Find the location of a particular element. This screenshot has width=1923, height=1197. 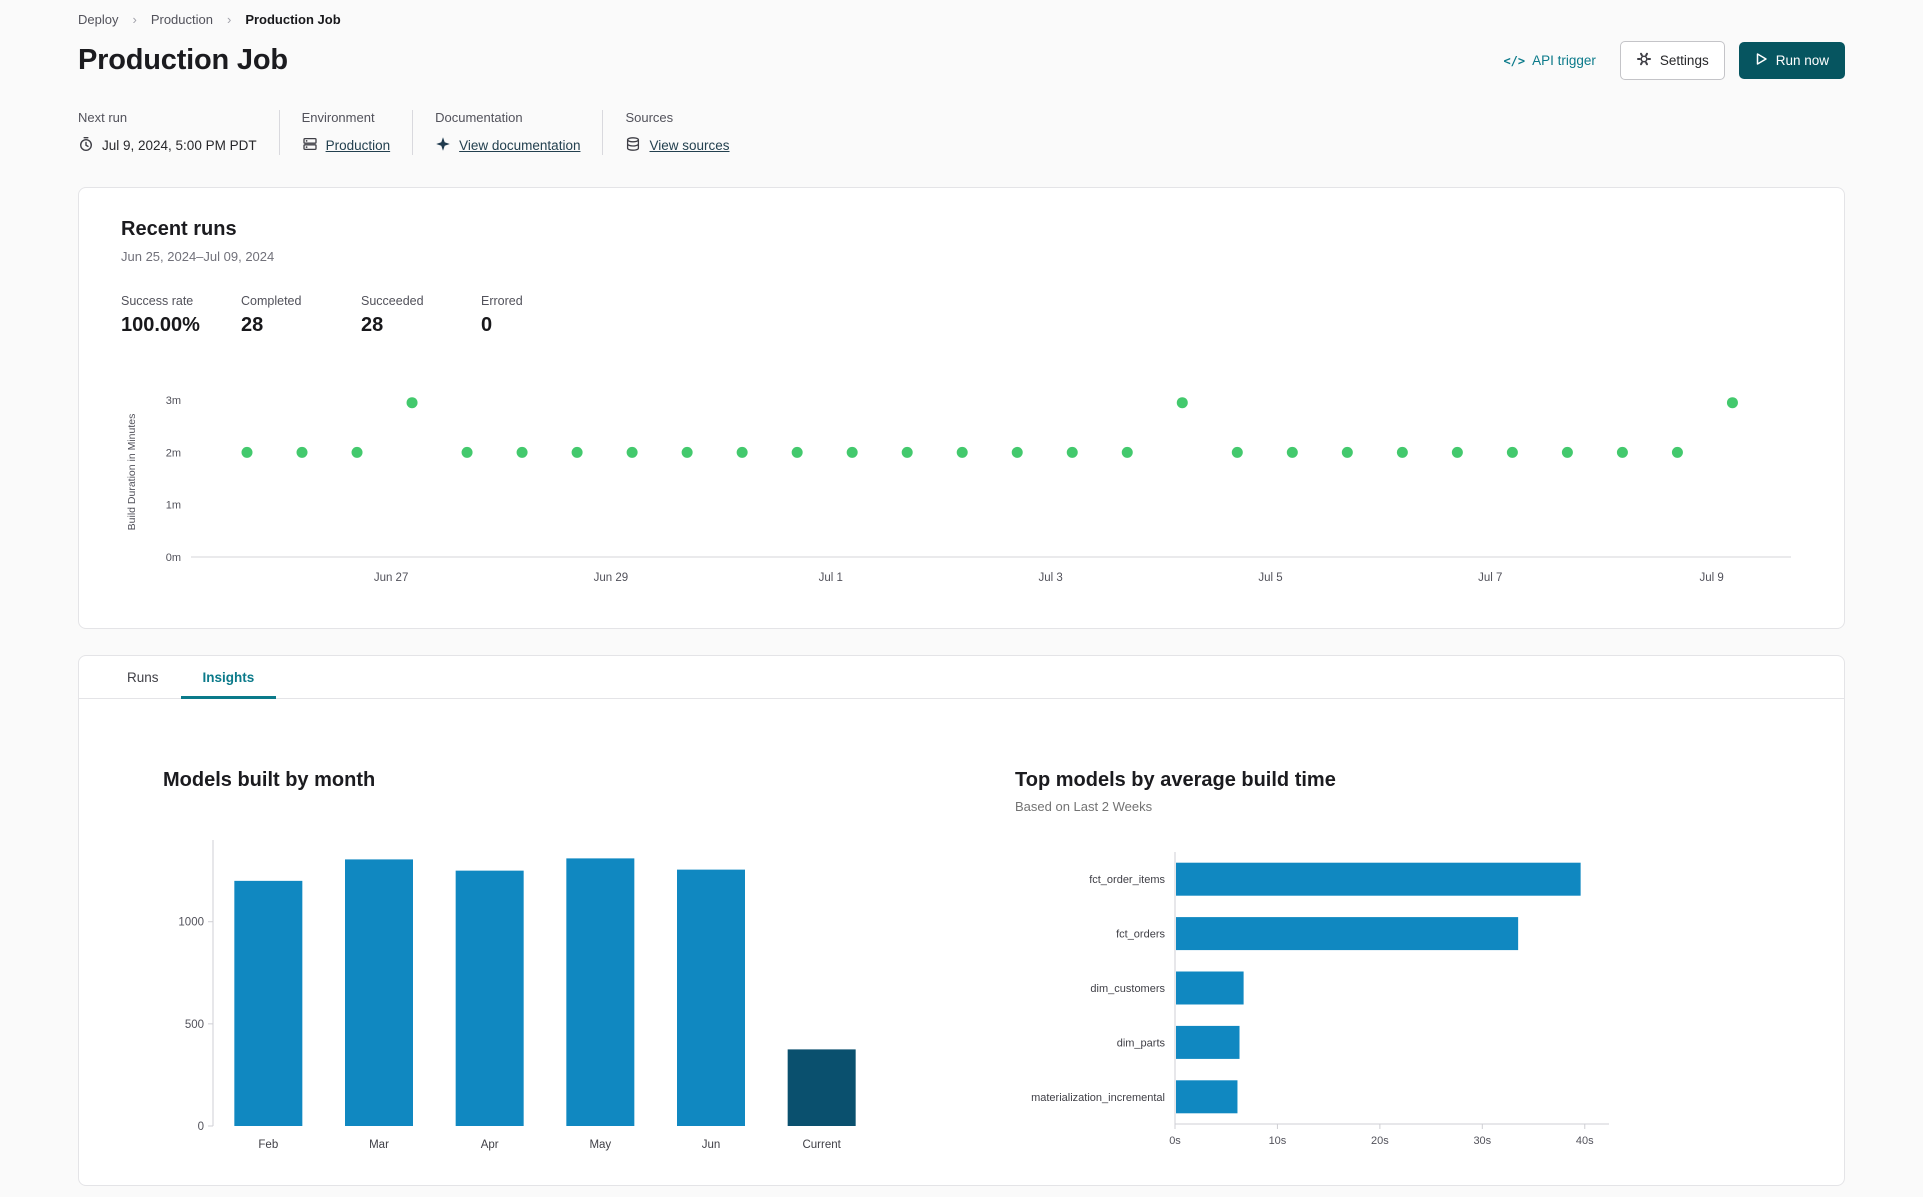

svg-text: 40s is located at coordinates (1585, 1141).